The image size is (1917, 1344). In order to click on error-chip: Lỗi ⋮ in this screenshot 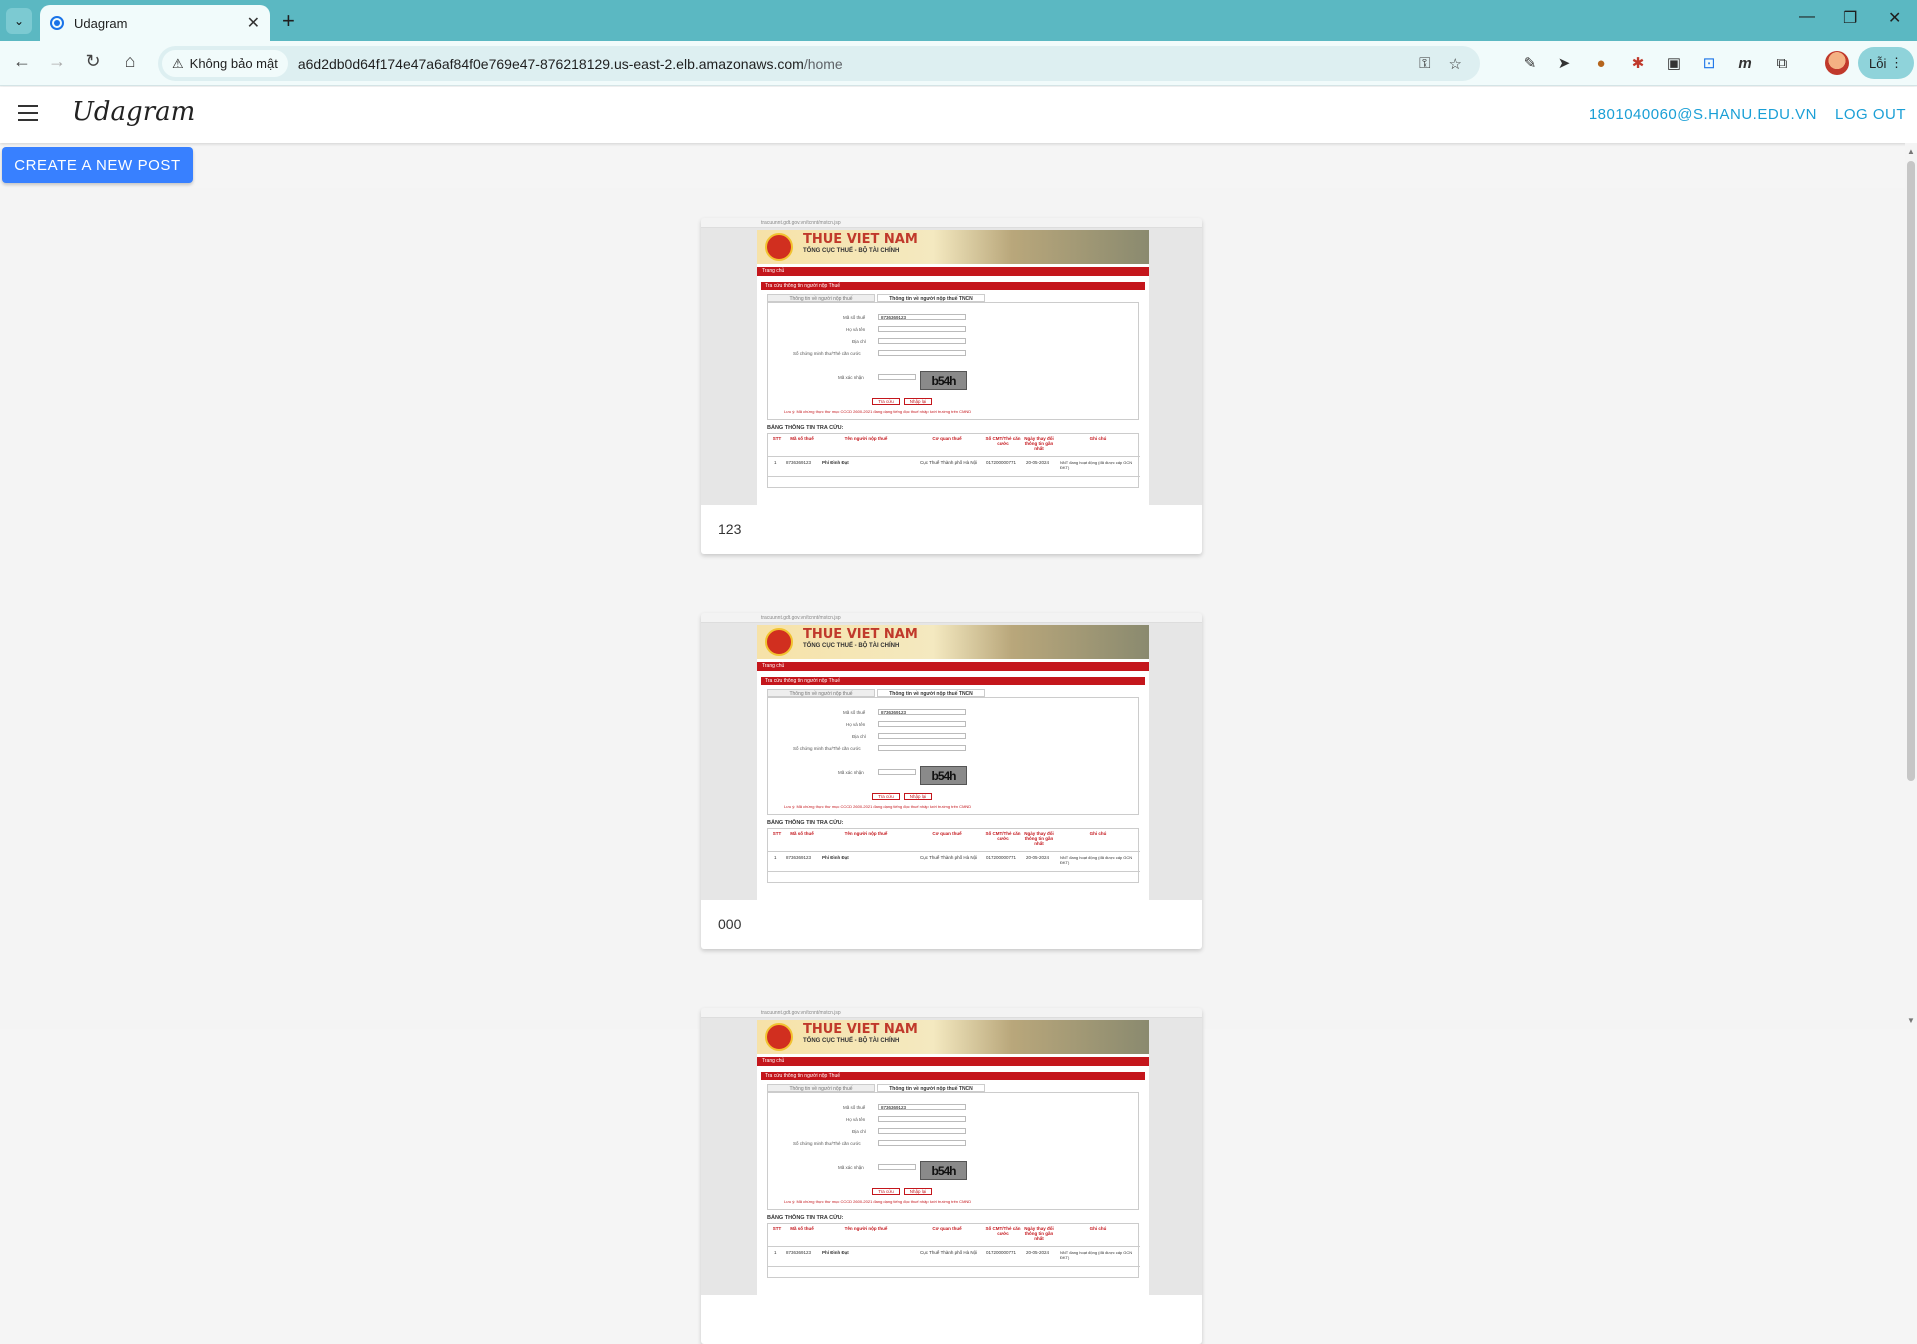, I will do `click(1886, 63)`.